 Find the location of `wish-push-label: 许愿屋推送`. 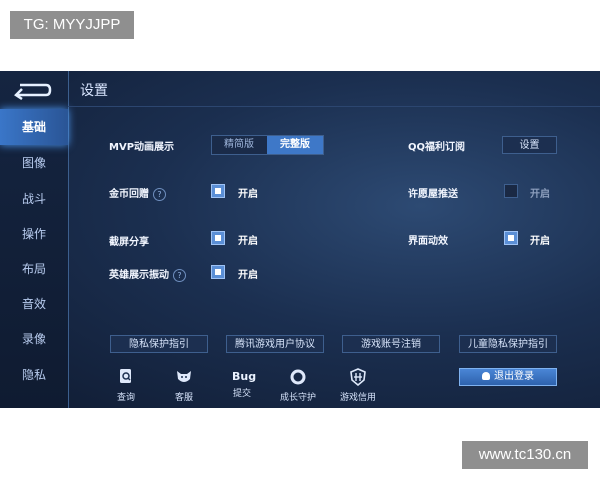

wish-push-label: 许愿屋推送 is located at coordinates (433, 194).